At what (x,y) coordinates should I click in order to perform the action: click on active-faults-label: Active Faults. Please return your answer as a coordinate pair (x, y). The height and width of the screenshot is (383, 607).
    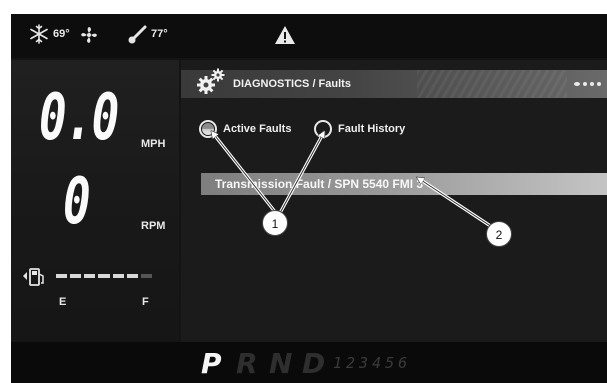
    Looking at the image, I should click on (257, 129).